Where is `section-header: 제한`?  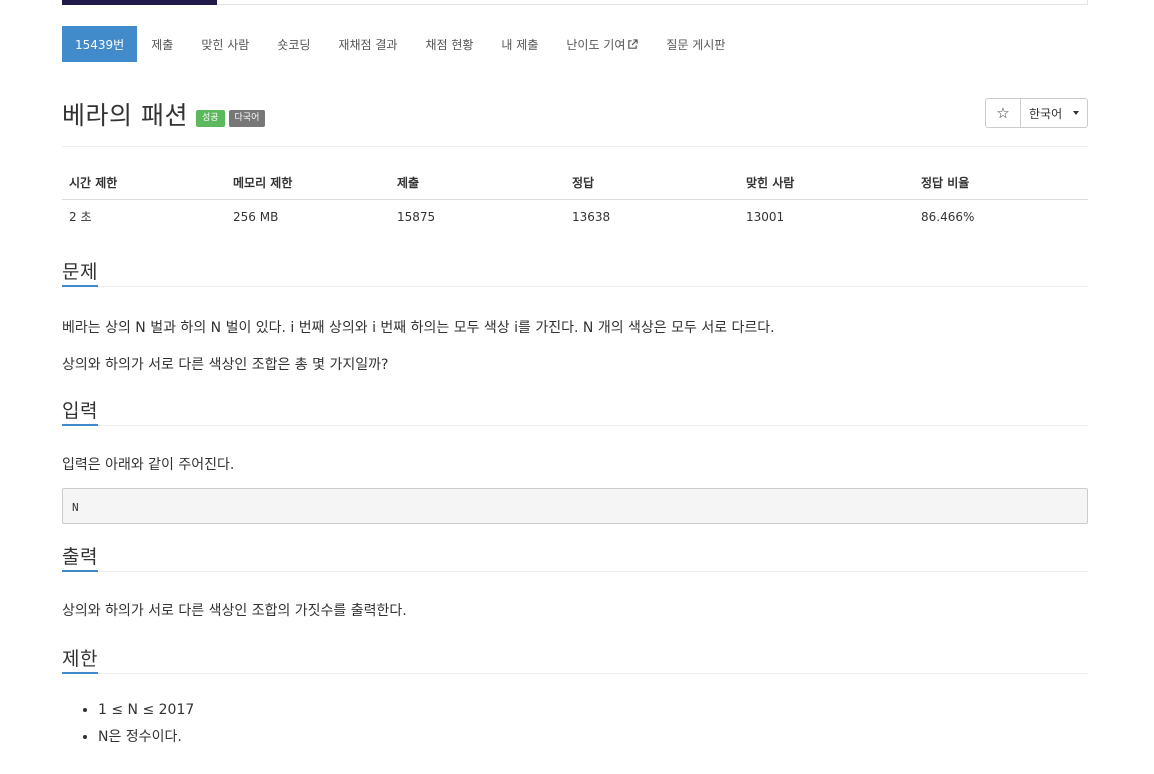 section-header: 제한 is located at coordinates (575, 659).